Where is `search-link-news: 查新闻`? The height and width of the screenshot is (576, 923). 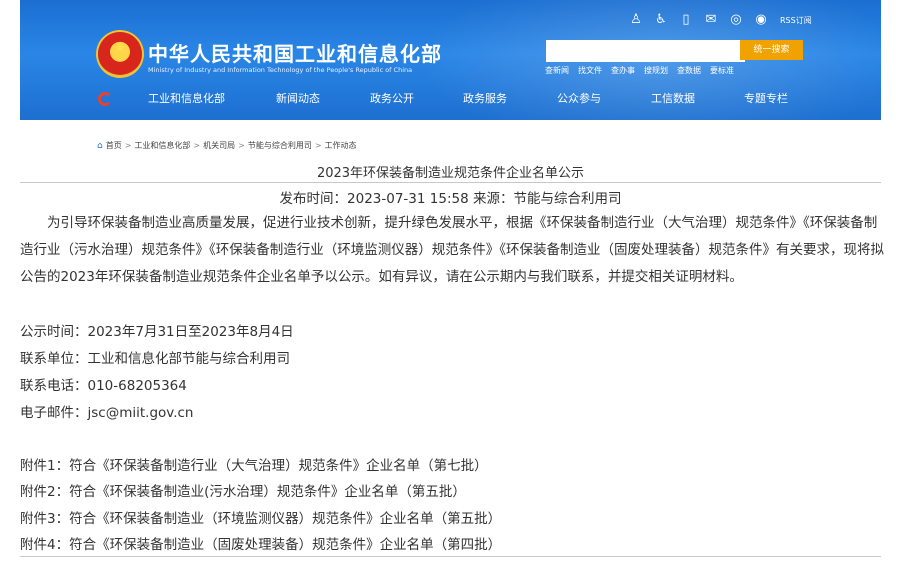
search-link-news: 查新闻 is located at coordinates (557, 70).